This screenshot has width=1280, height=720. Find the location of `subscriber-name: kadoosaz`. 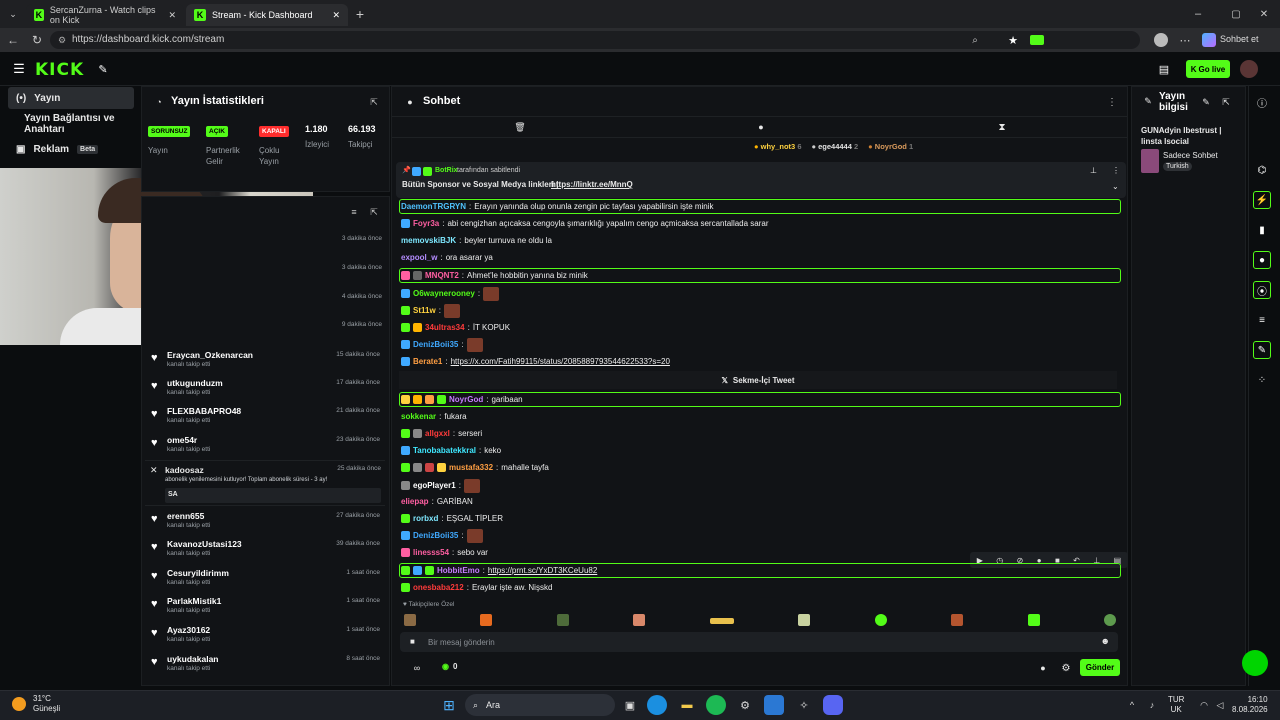

subscriber-name: kadoosaz is located at coordinates (184, 470).